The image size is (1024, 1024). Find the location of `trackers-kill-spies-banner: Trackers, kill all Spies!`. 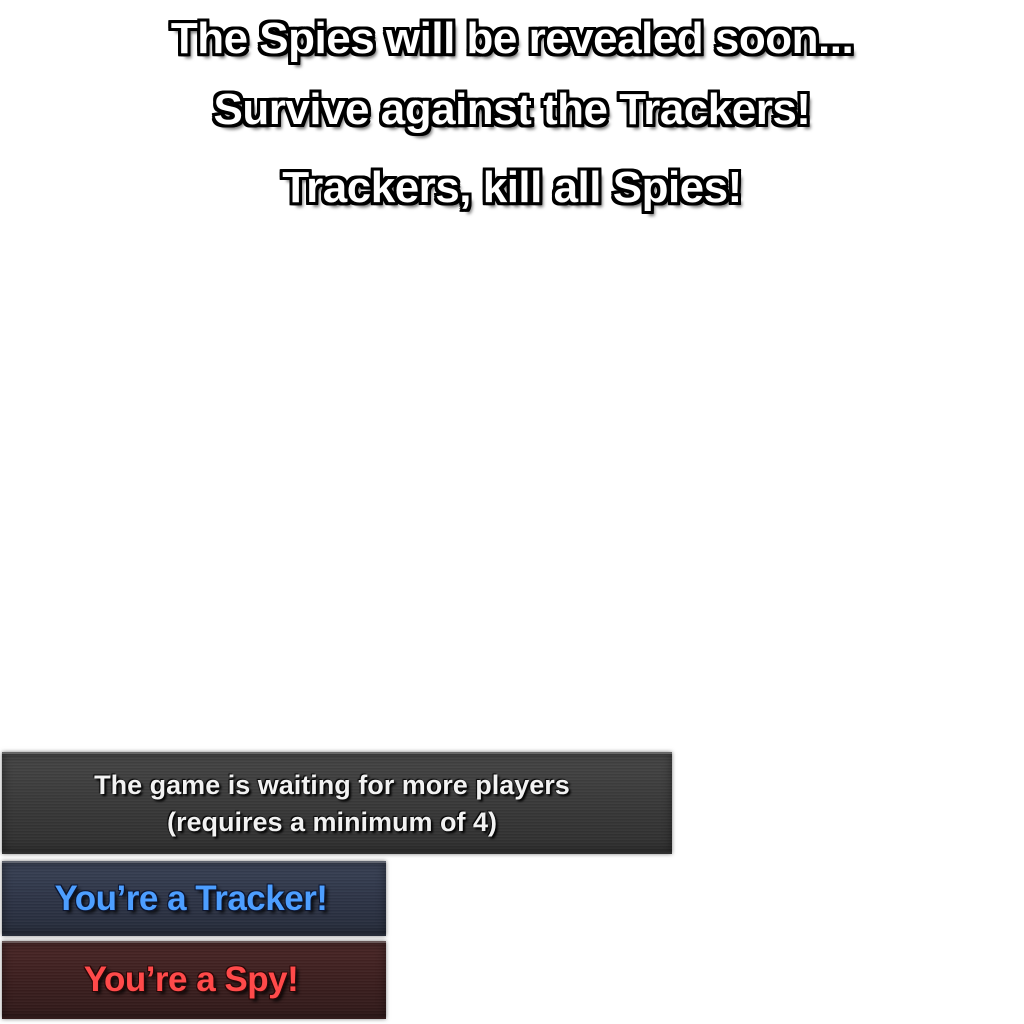

trackers-kill-spies-banner: Trackers, kill all Spies! is located at coordinates (512, 187).